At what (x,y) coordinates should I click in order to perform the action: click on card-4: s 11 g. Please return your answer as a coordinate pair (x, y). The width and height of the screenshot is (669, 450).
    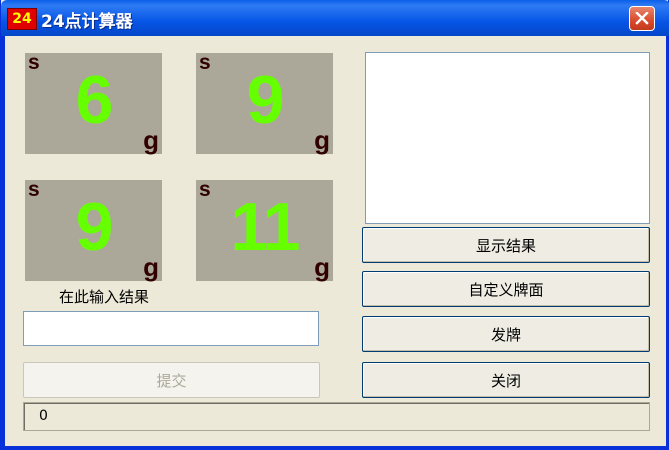
    Looking at the image, I should click on (264, 230).